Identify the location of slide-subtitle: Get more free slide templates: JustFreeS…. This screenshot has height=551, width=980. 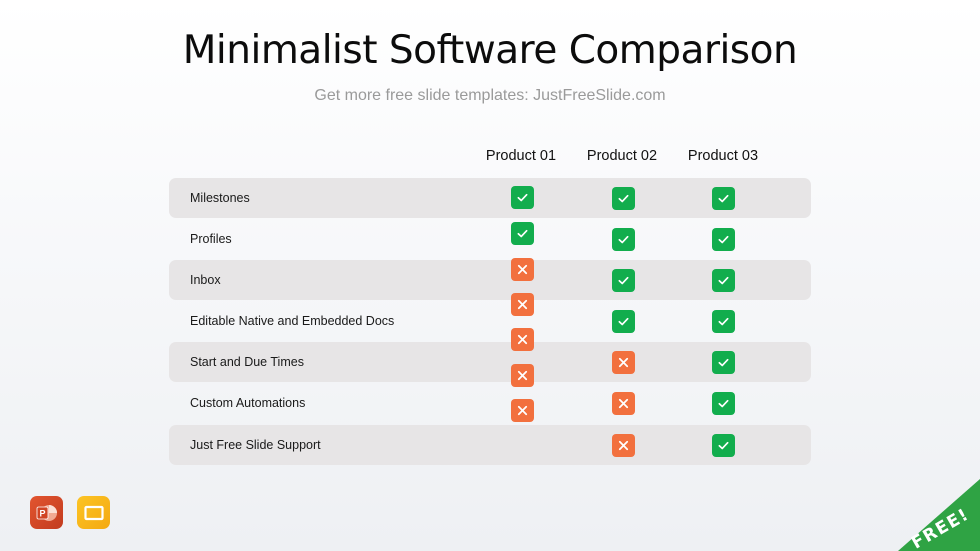
(490, 95).